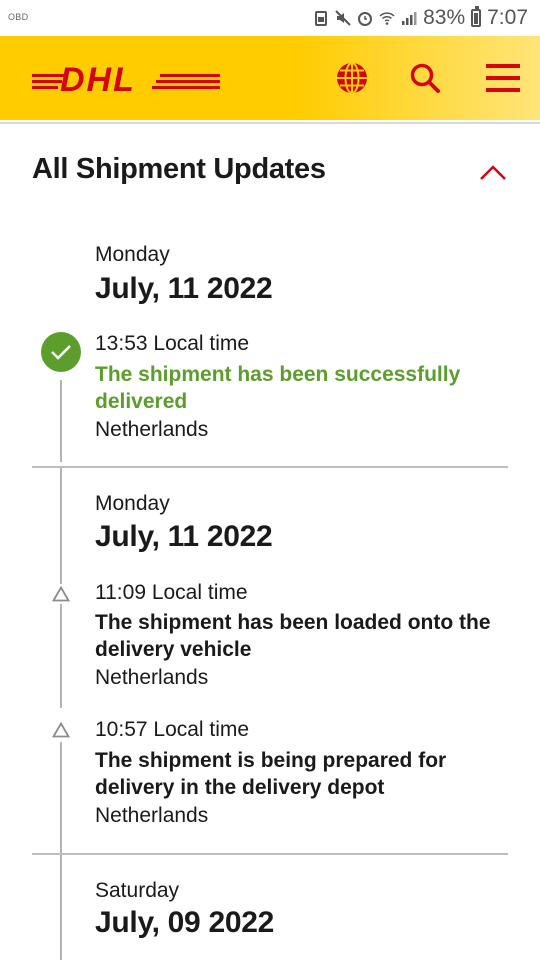  Describe the element at coordinates (270, 18) in the screenshot. I see `status-bar: OBD 83% 7:07` at that location.